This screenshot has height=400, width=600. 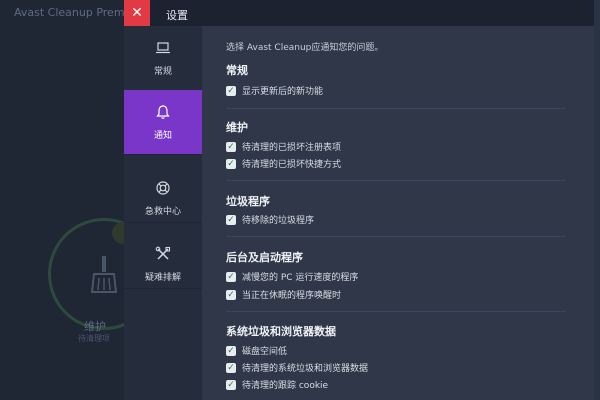 What do you see at coordinates (95, 326) in the screenshot?
I see `maintenance-label: 维护` at bounding box center [95, 326].